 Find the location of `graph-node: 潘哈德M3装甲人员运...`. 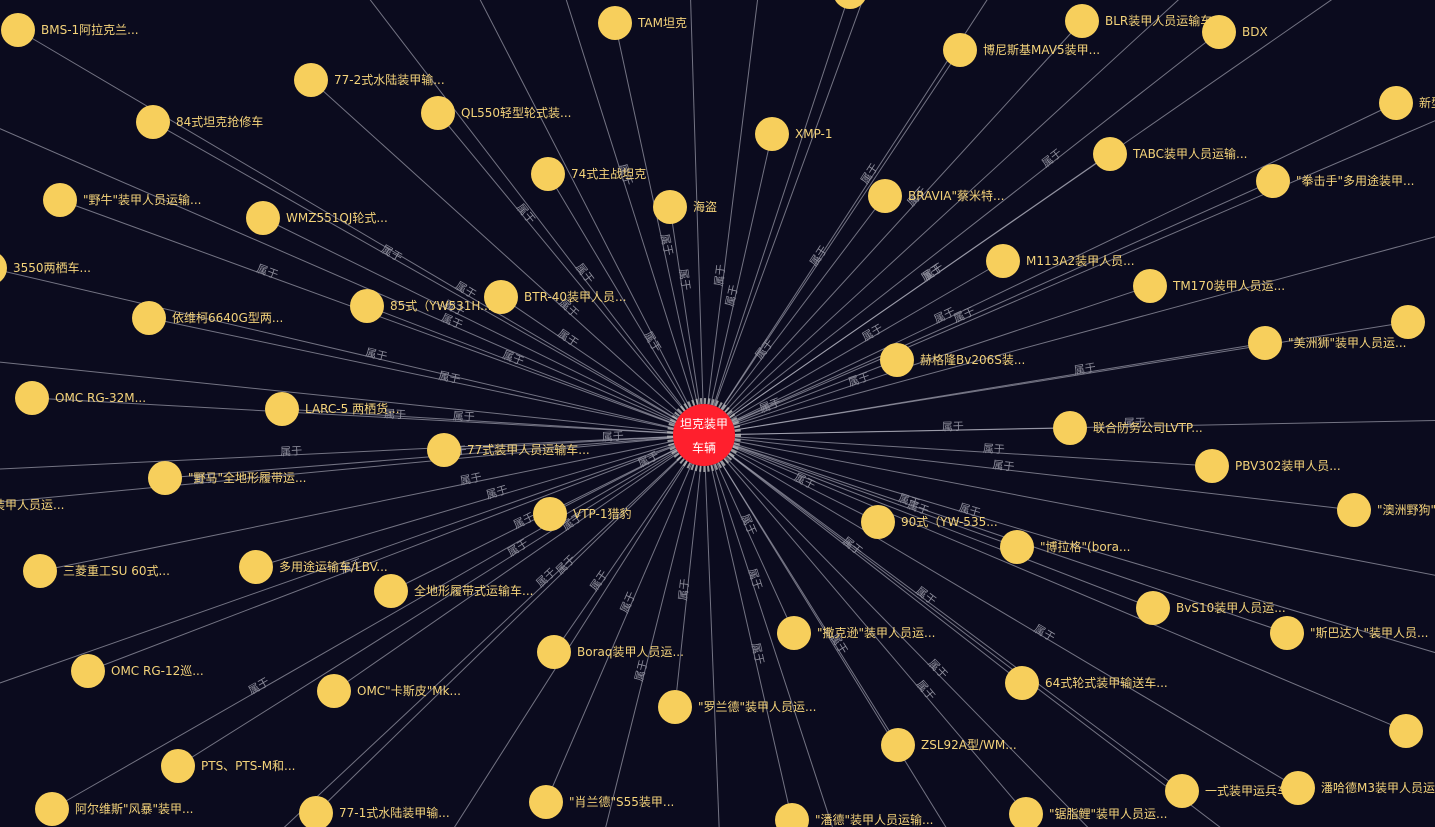

graph-node: 潘哈德M3装甲人员运... is located at coordinates (1358, 788).